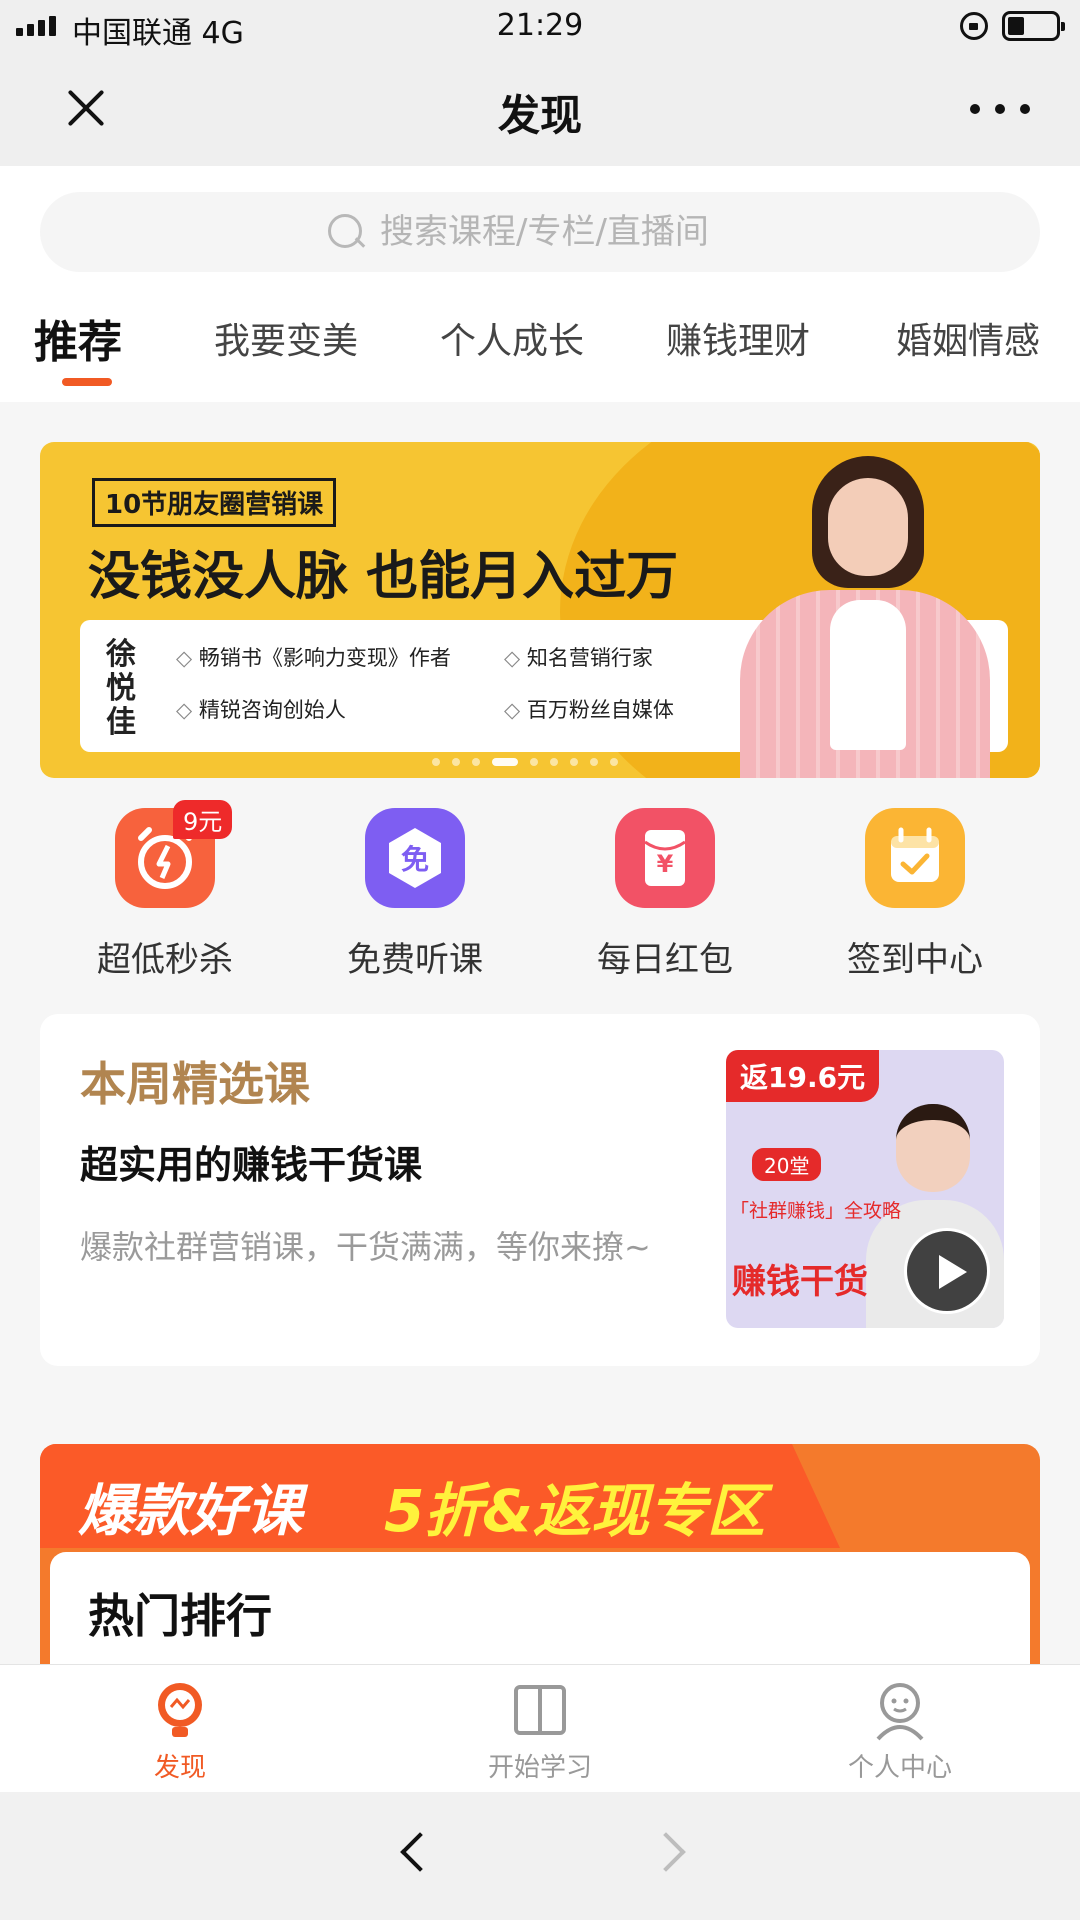  I want to click on free-course-entry: 免 免费听课, so click(415, 894).